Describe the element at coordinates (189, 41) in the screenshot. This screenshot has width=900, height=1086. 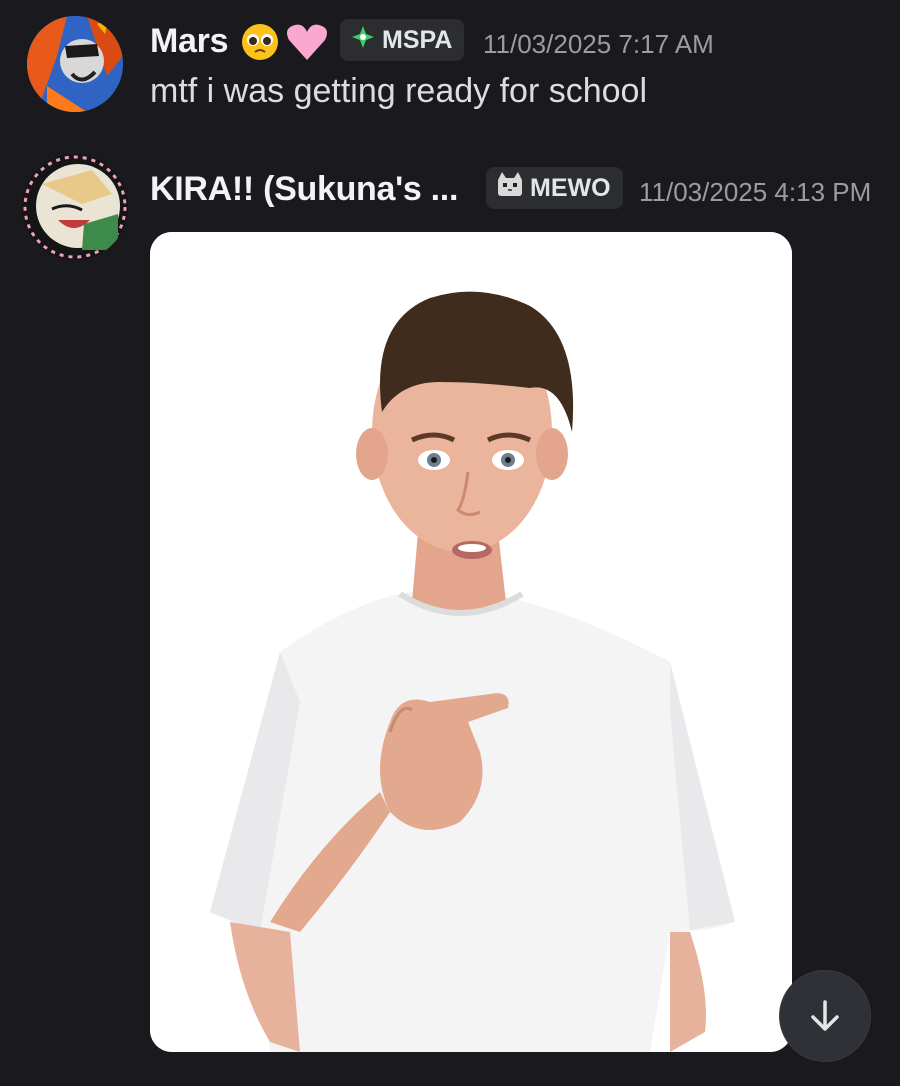
I see `author-name: Mars` at that location.